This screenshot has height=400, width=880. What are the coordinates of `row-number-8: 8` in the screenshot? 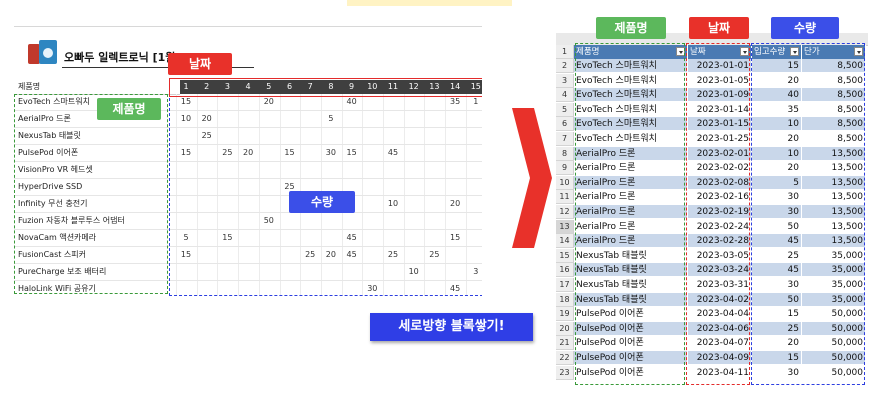 It's located at (565, 153).